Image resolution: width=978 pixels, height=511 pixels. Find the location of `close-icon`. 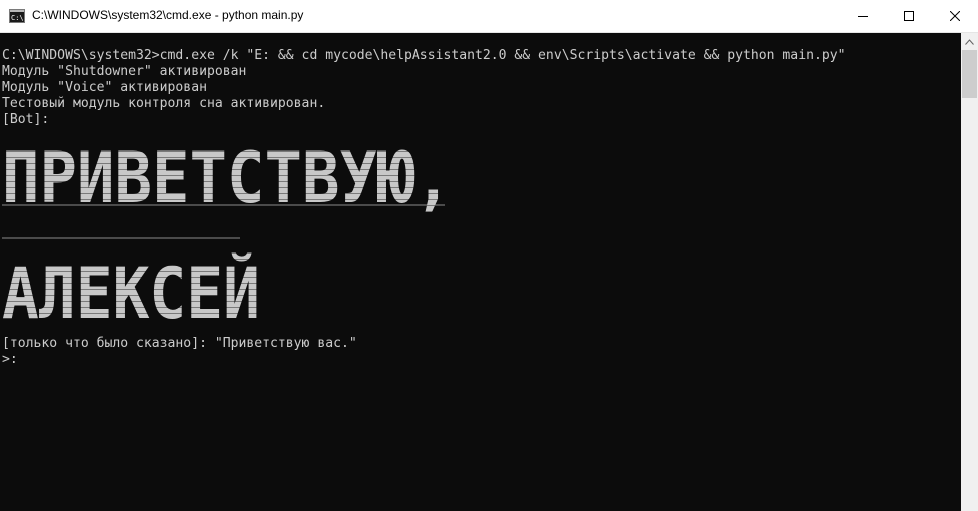

close-icon is located at coordinates (955, 16).